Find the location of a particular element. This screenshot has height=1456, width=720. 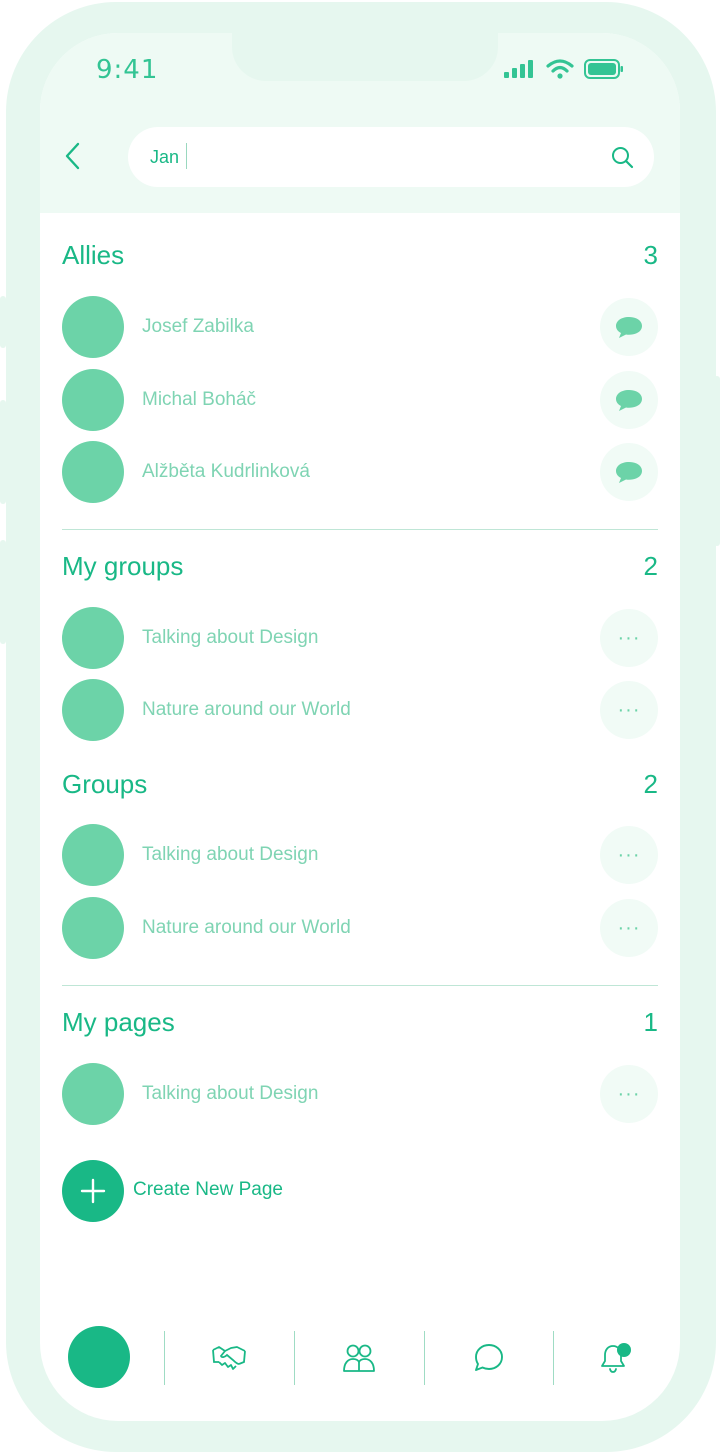

battery-icon is located at coordinates (603, 69).